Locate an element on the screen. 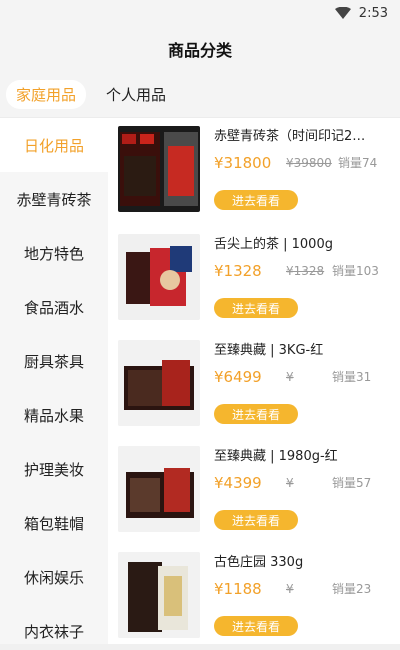 The height and width of the screenshot is (650, 400). product-title: 古色庄园 330g is located at coordinates (302, 563).